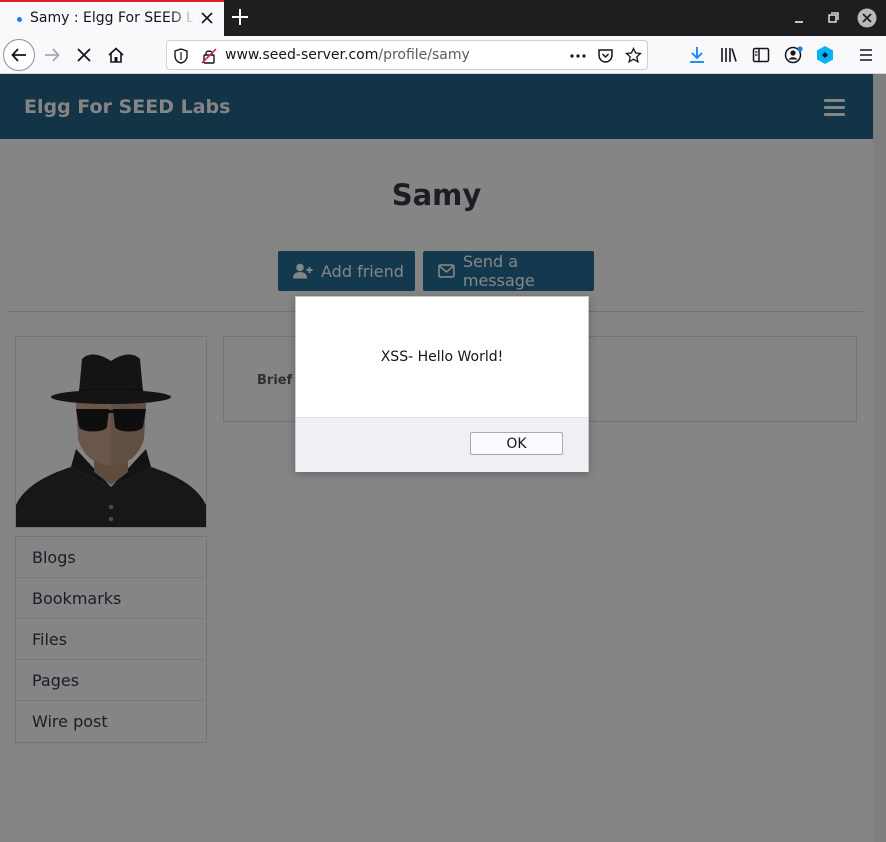 This screenshot has width=886, height=842. I want to click on forward-button, so click(52, 55).